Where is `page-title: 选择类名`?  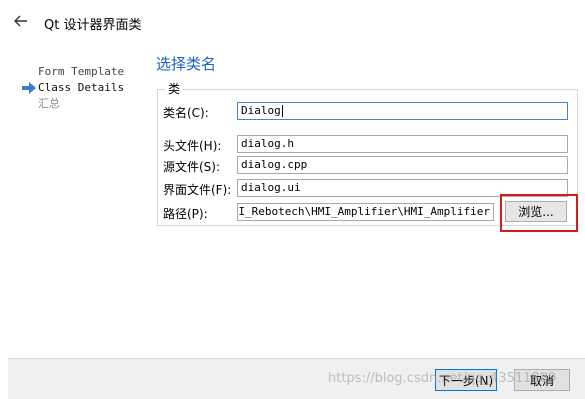 page-title: 选择类名 is located at coordinates (186, 64).